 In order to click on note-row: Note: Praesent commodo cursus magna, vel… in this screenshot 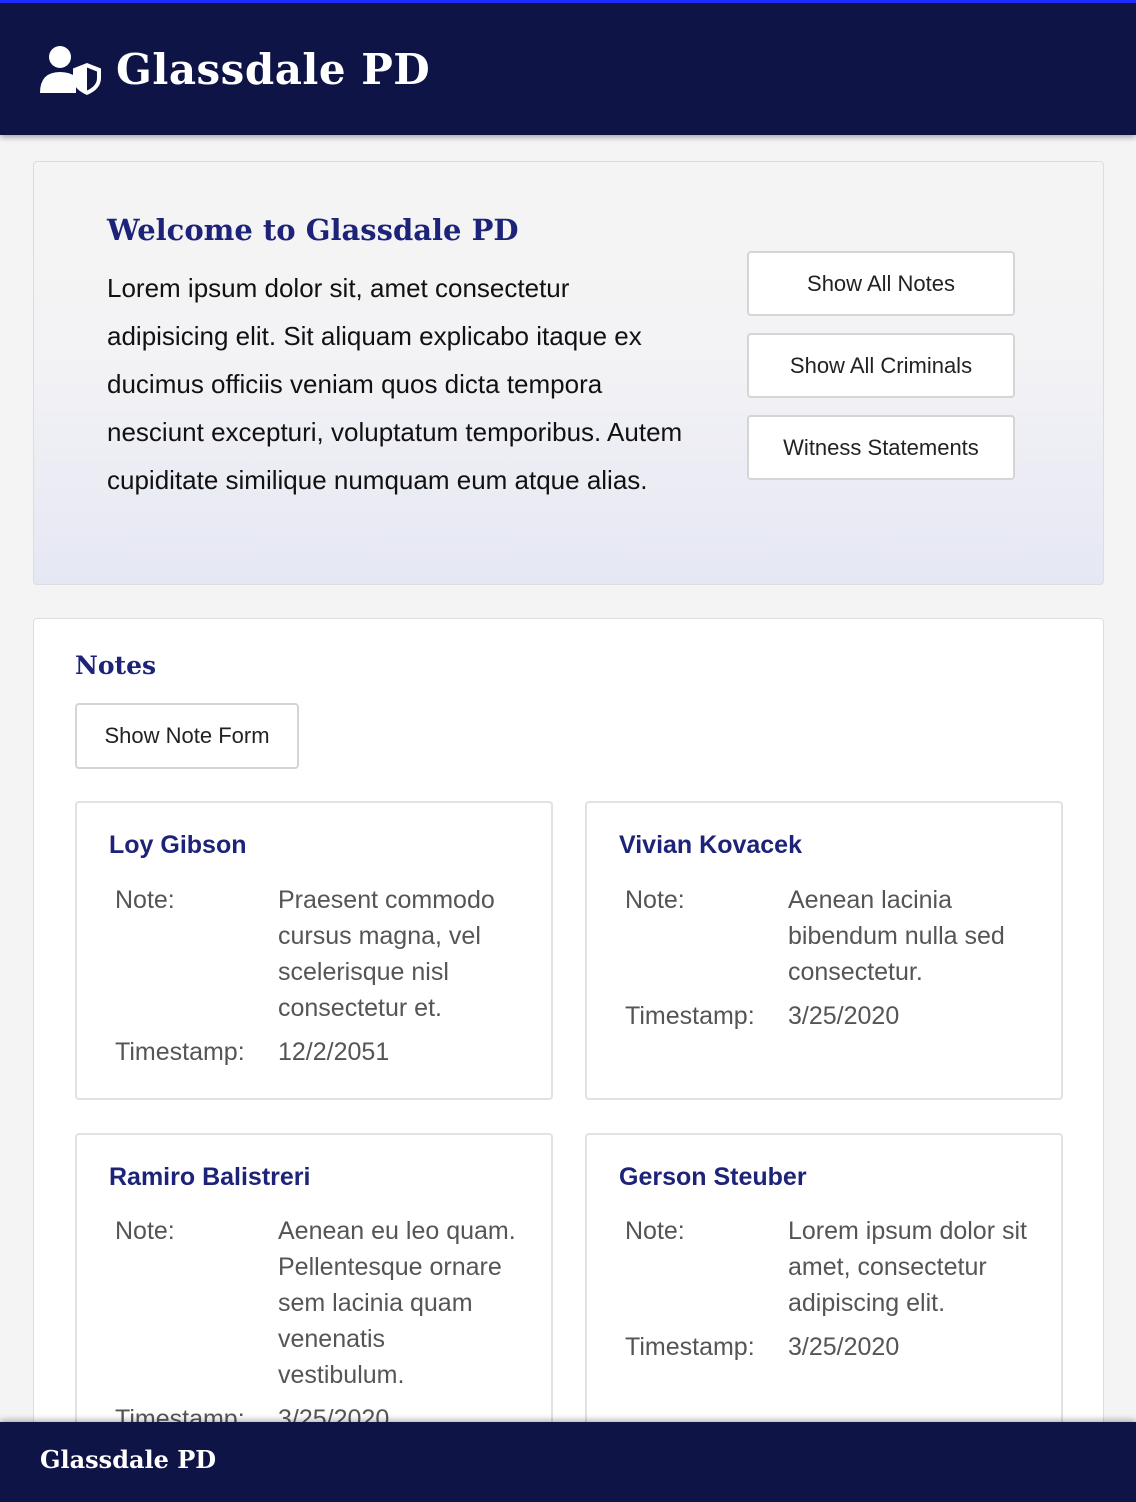, I will do `click(325, 954)`.